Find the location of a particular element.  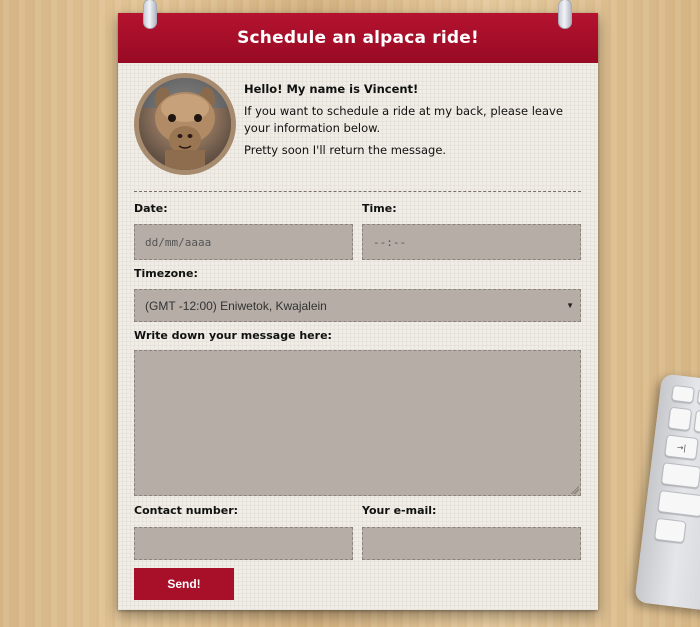

message-label: Write down your message here: is located at coordinates (233, 335).